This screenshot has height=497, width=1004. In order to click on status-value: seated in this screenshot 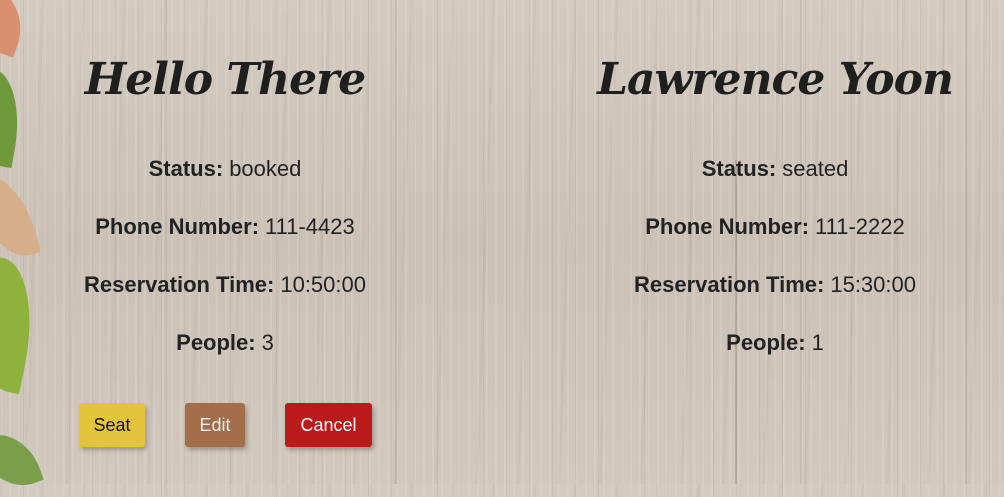, I will do `click(815, 168)`.